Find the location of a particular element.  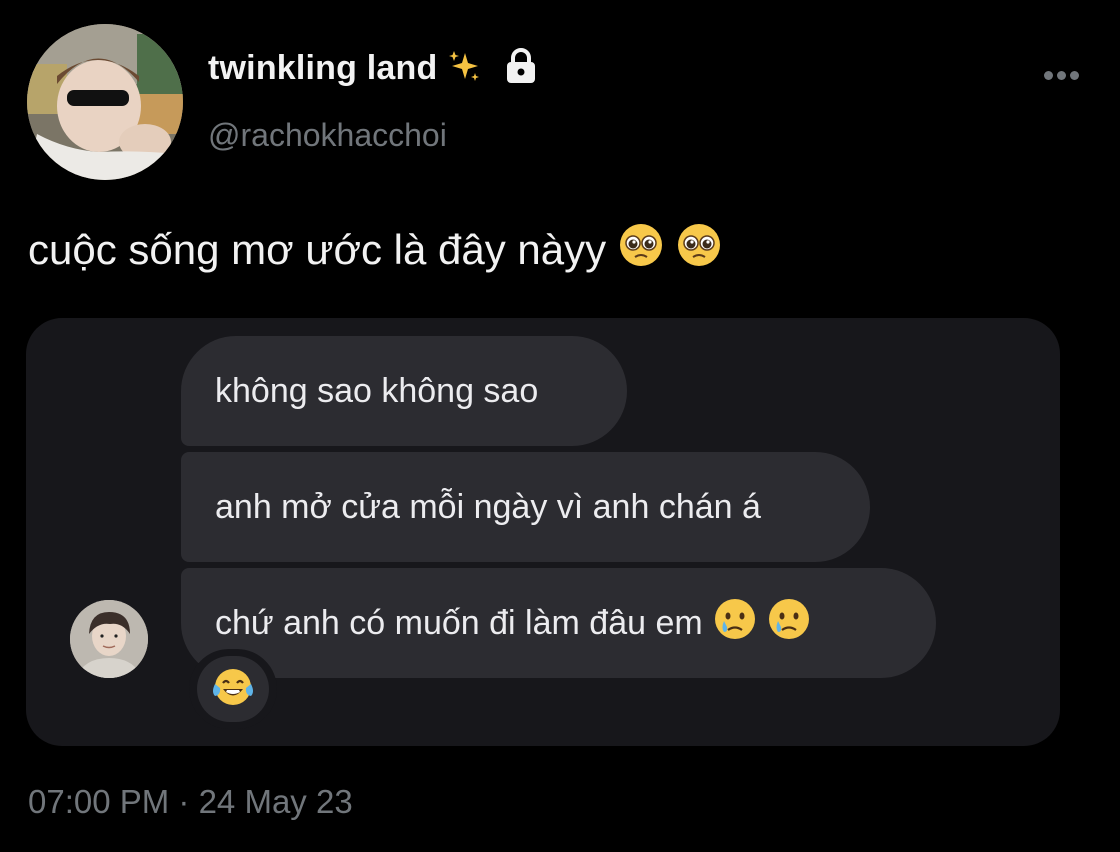

message-bubble: không sao không sao is located at coordinates (404, 391).